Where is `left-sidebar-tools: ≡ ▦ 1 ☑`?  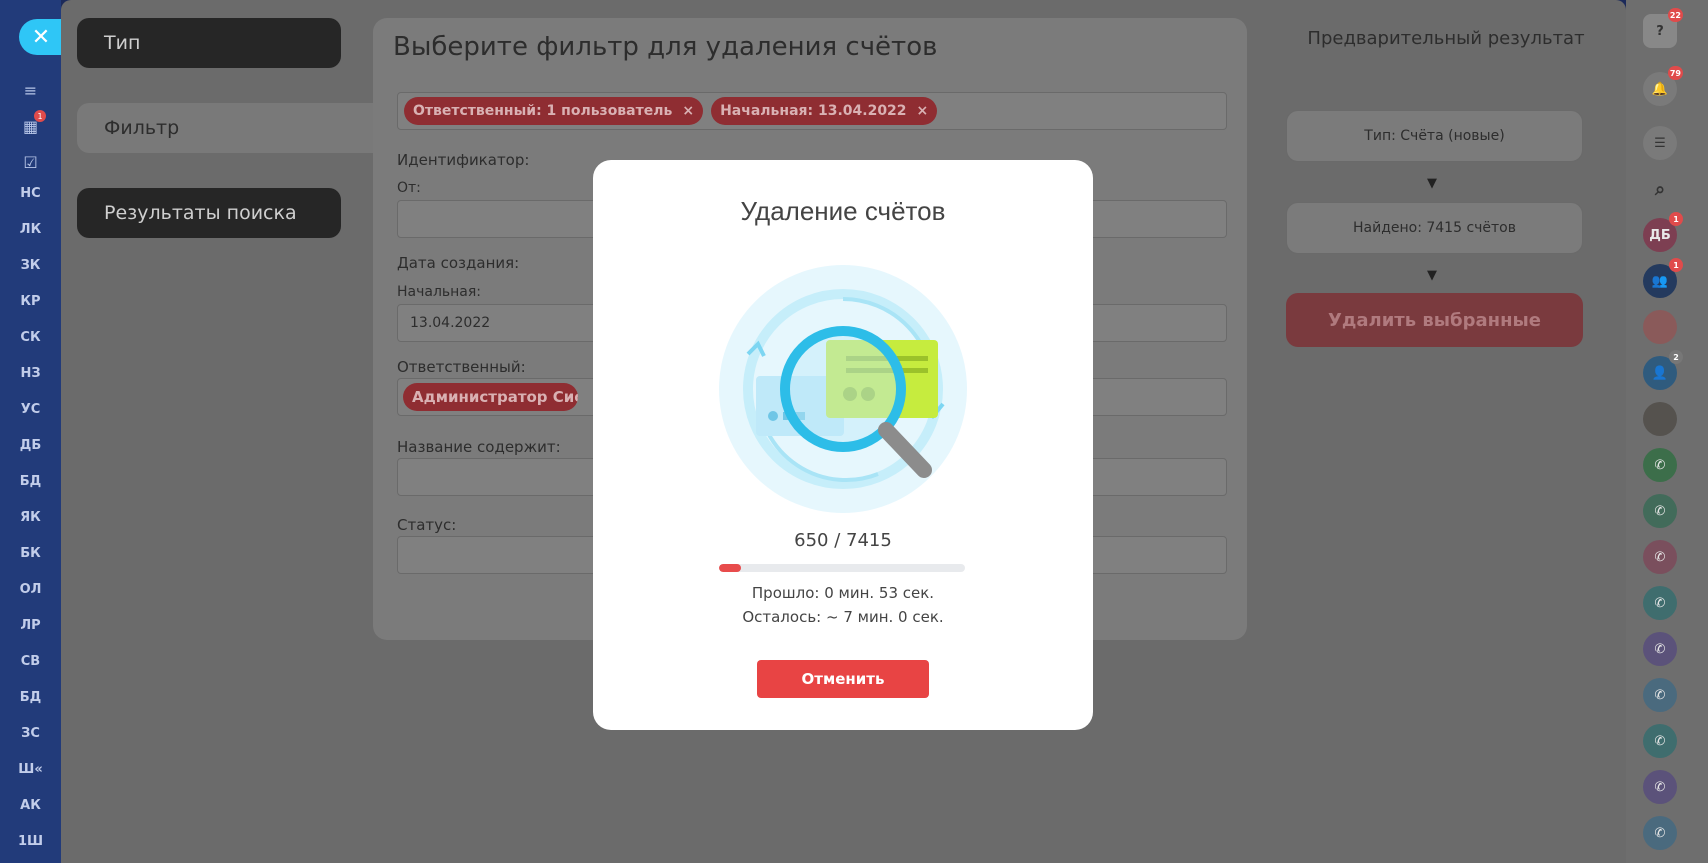
left-sidebar-tools: ≡ ▦ 1 ☑ is located at coordinates (30, 126).